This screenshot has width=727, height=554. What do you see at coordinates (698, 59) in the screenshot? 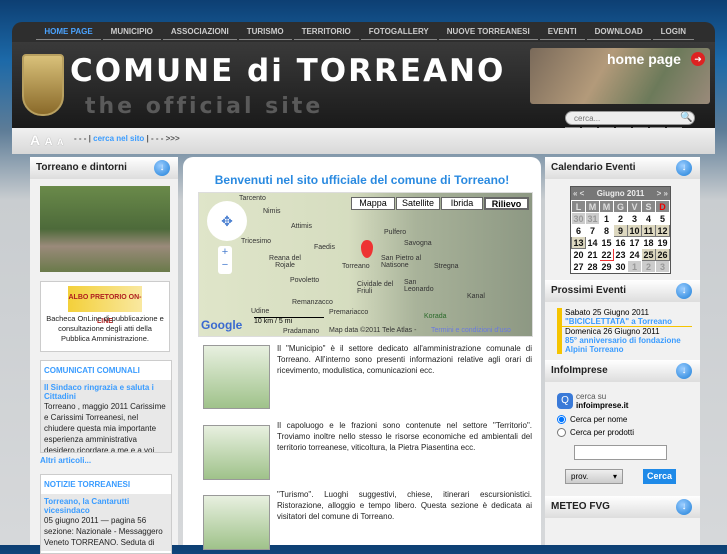
I see `arrow-icon: ➜` at bounding box center [698, 59].